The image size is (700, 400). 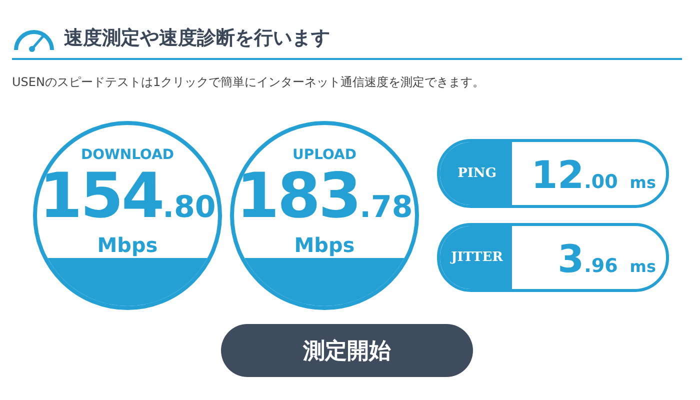 I want to click on metric-decimal: .00, so click(x=601, y=182).